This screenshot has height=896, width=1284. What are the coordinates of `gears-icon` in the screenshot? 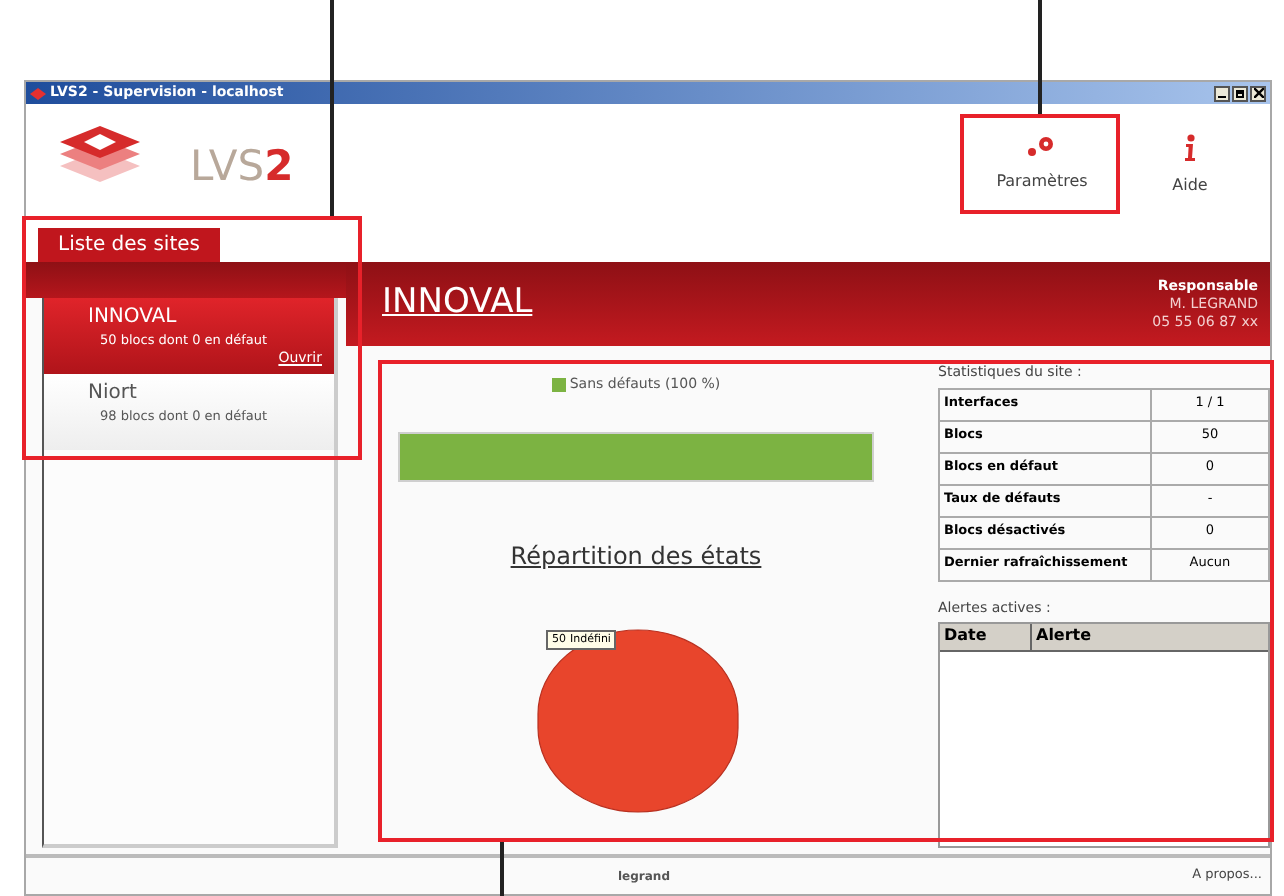 It's located at (1042, 146).